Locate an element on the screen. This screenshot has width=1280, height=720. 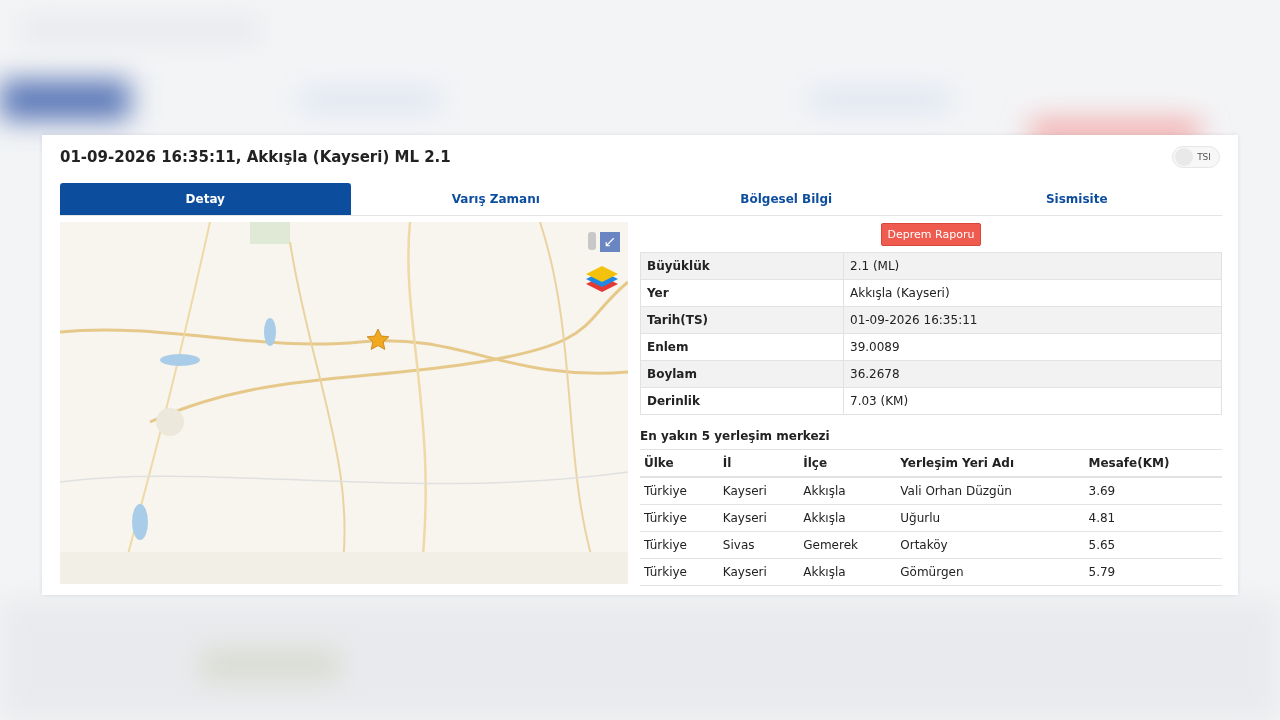
dialog-title: 01-09-2026 16:35:11, Akkışla (Kayseri) ML 2.1 is located at coordinates (255, 157).